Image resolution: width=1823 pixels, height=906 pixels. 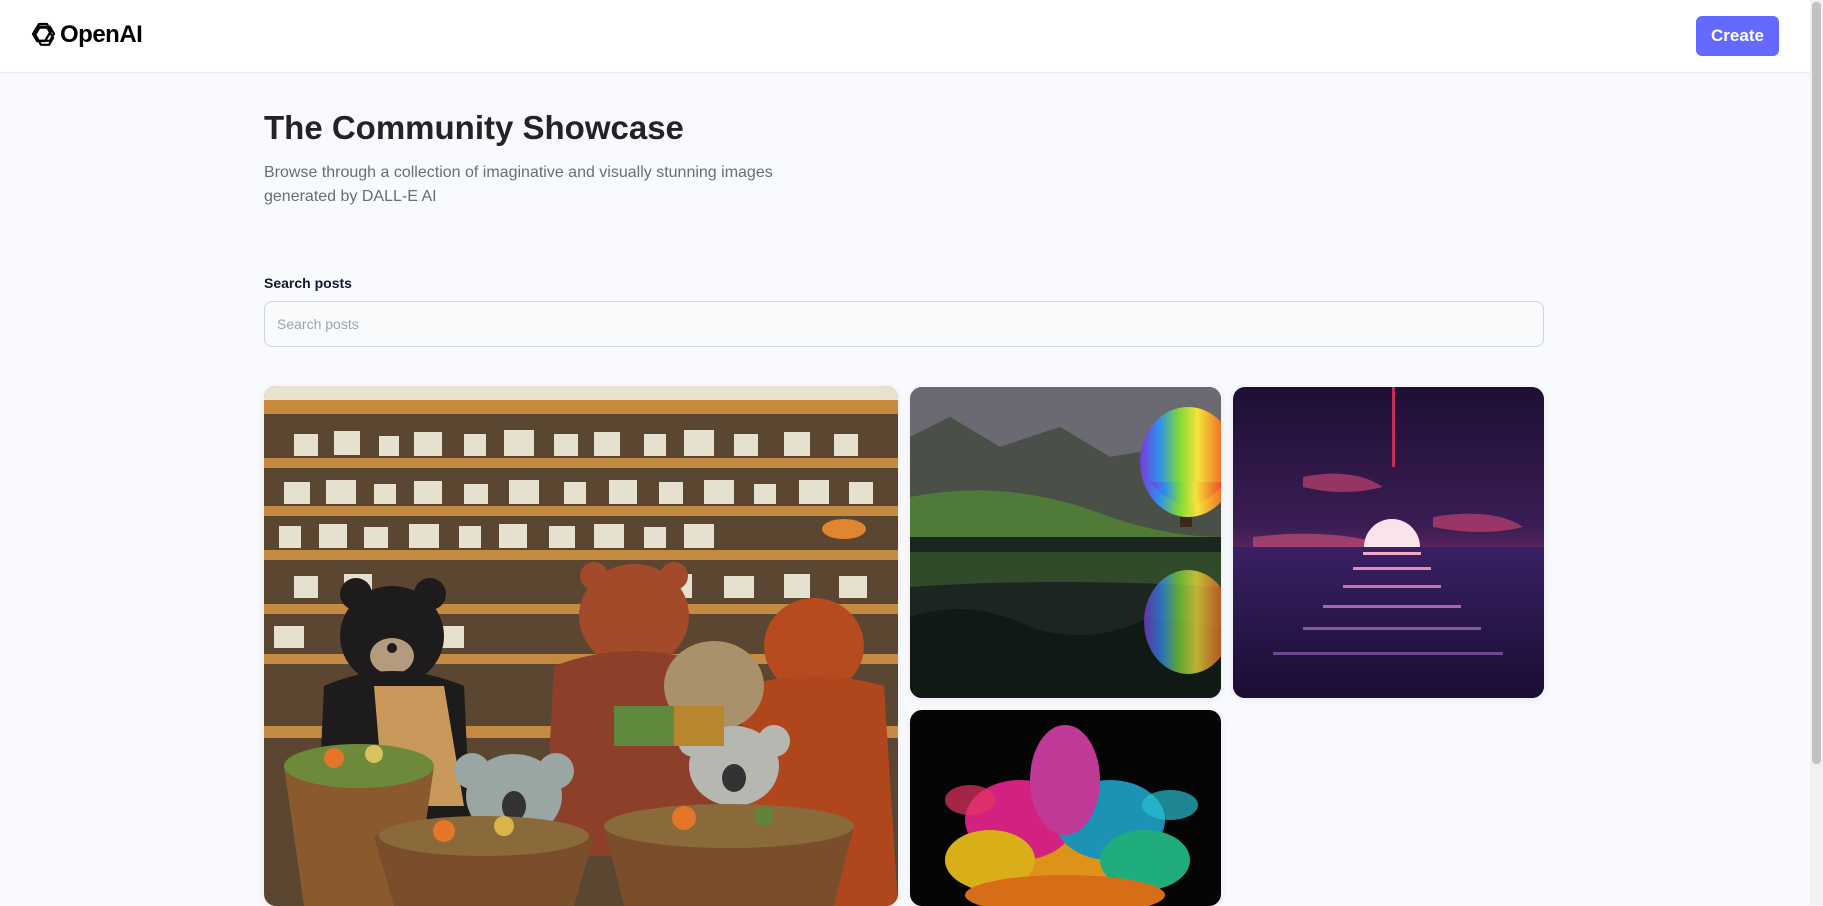 I want to click on gallery-card-sunset, so click(x=1388, y=542).